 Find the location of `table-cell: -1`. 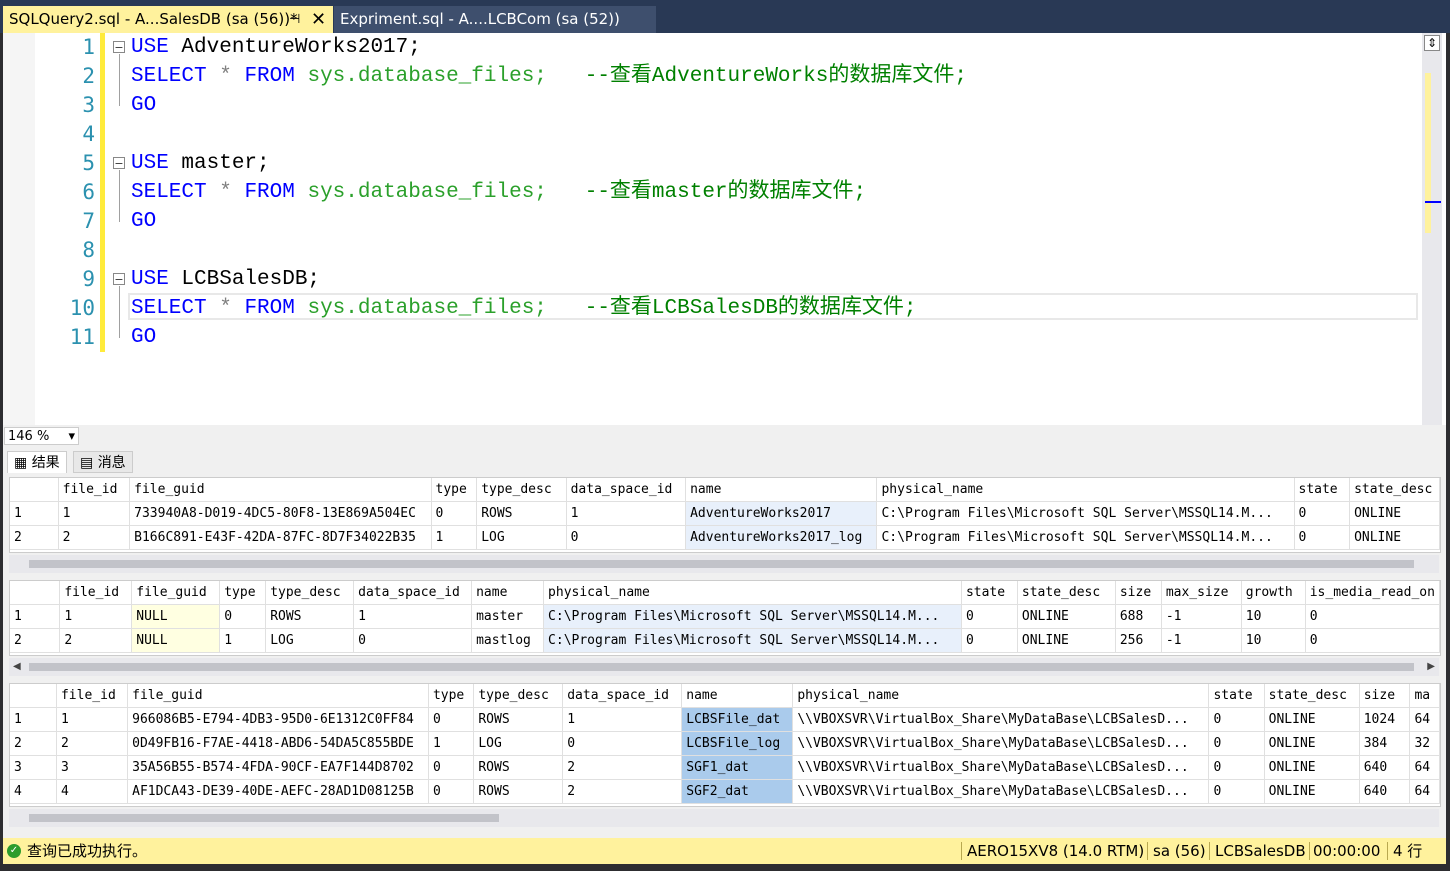

table-cell: -1 is located at coordinates (1201, 640).